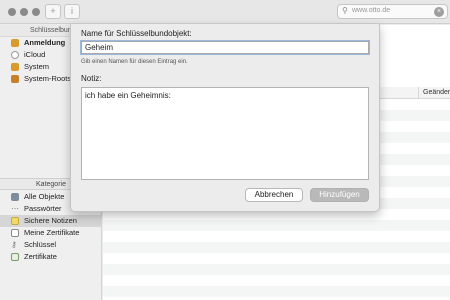 Image resolution: width=450 pixels, height=300 pixels. I want to click on sidebar-item-label: Anmeldung, so click(45, 42).